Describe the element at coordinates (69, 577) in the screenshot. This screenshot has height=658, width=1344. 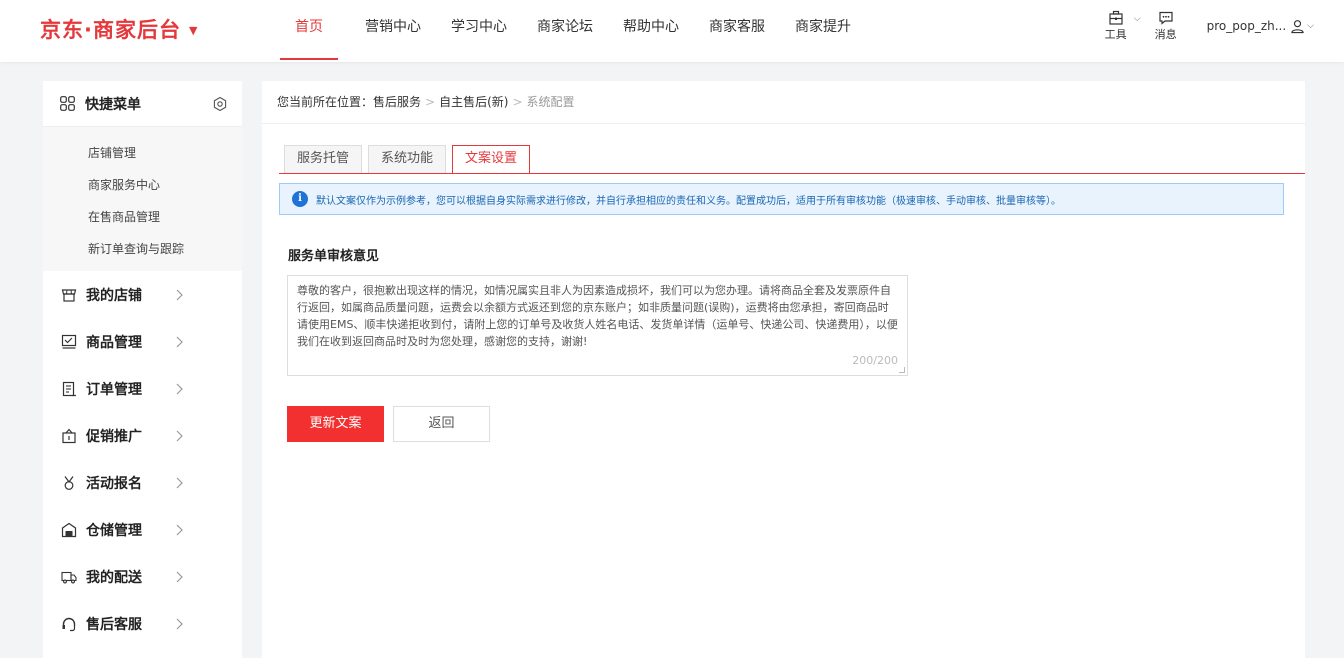
I see `delivery-icon` at that location.